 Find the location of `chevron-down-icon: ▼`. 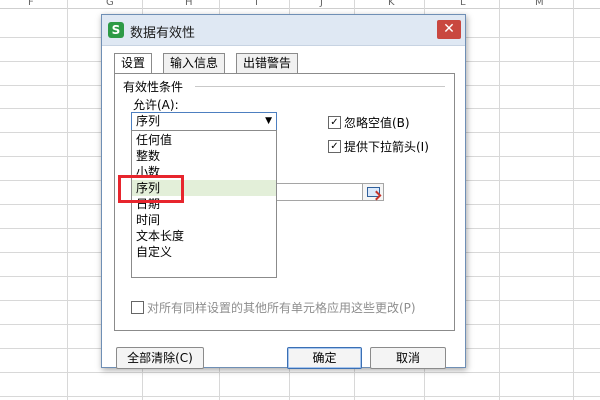

chevron-down-icon: ▼ is located at coordinates (268, 121).